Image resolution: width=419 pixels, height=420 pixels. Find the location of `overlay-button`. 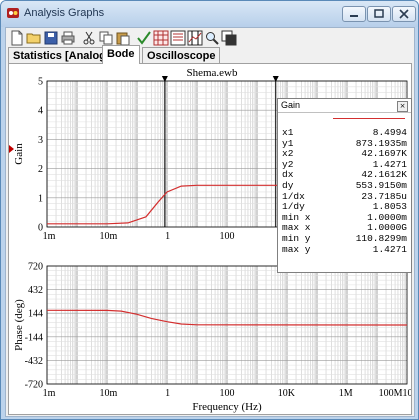

overlay-button is located at coordinates (229, 38).